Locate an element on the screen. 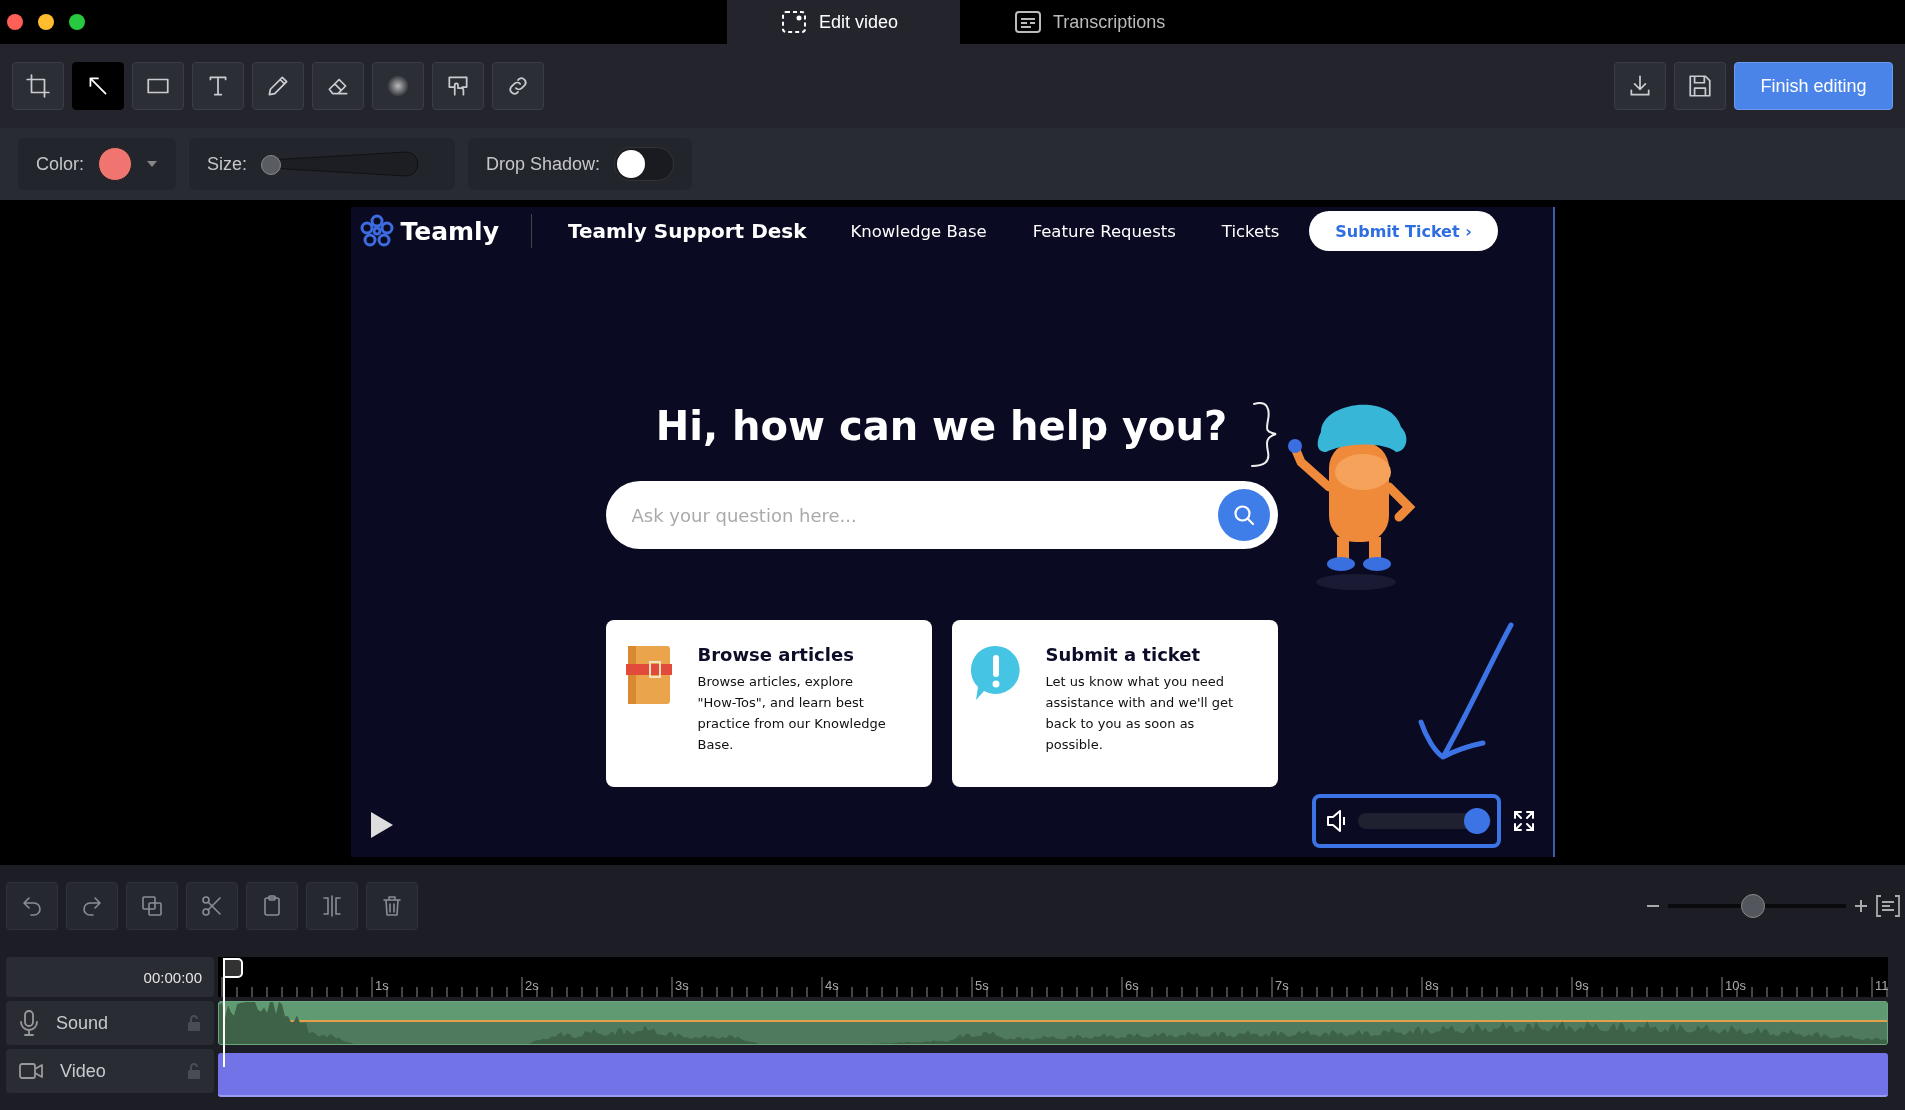  size-slider-thumb is located at coordinates (271, 165).